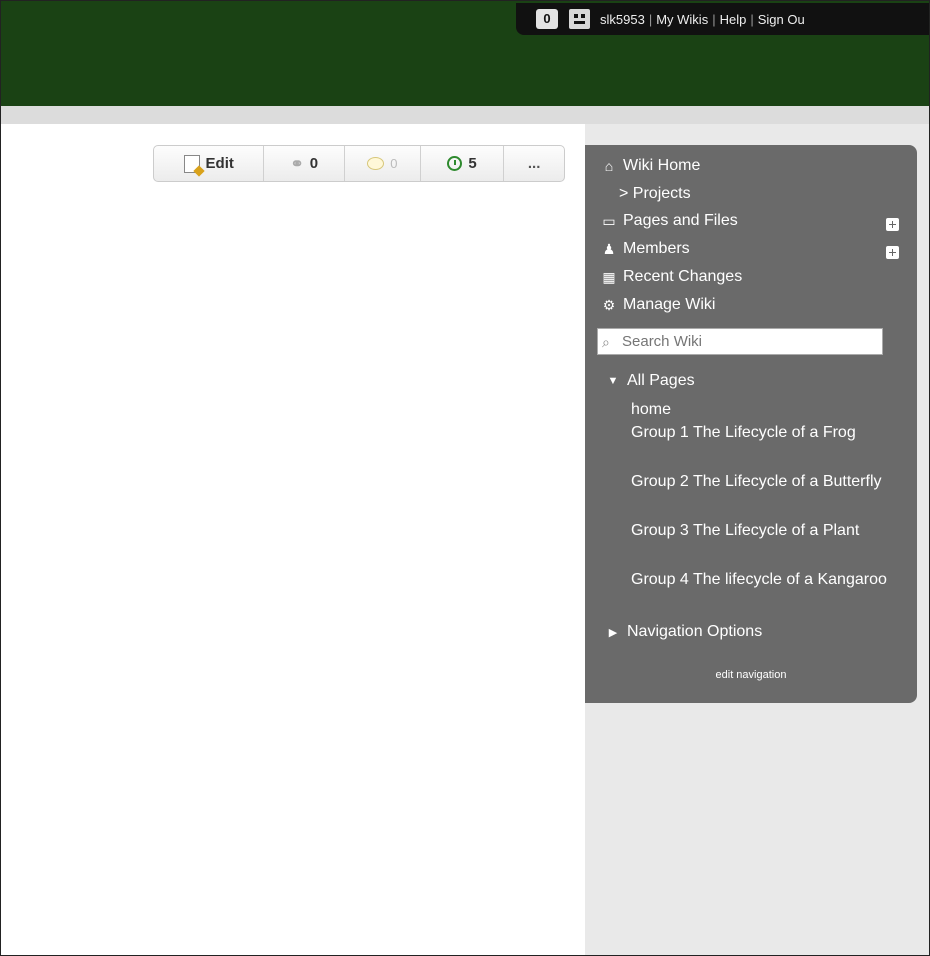  I want to click on link-icon: ⚭, so click(297, 164).